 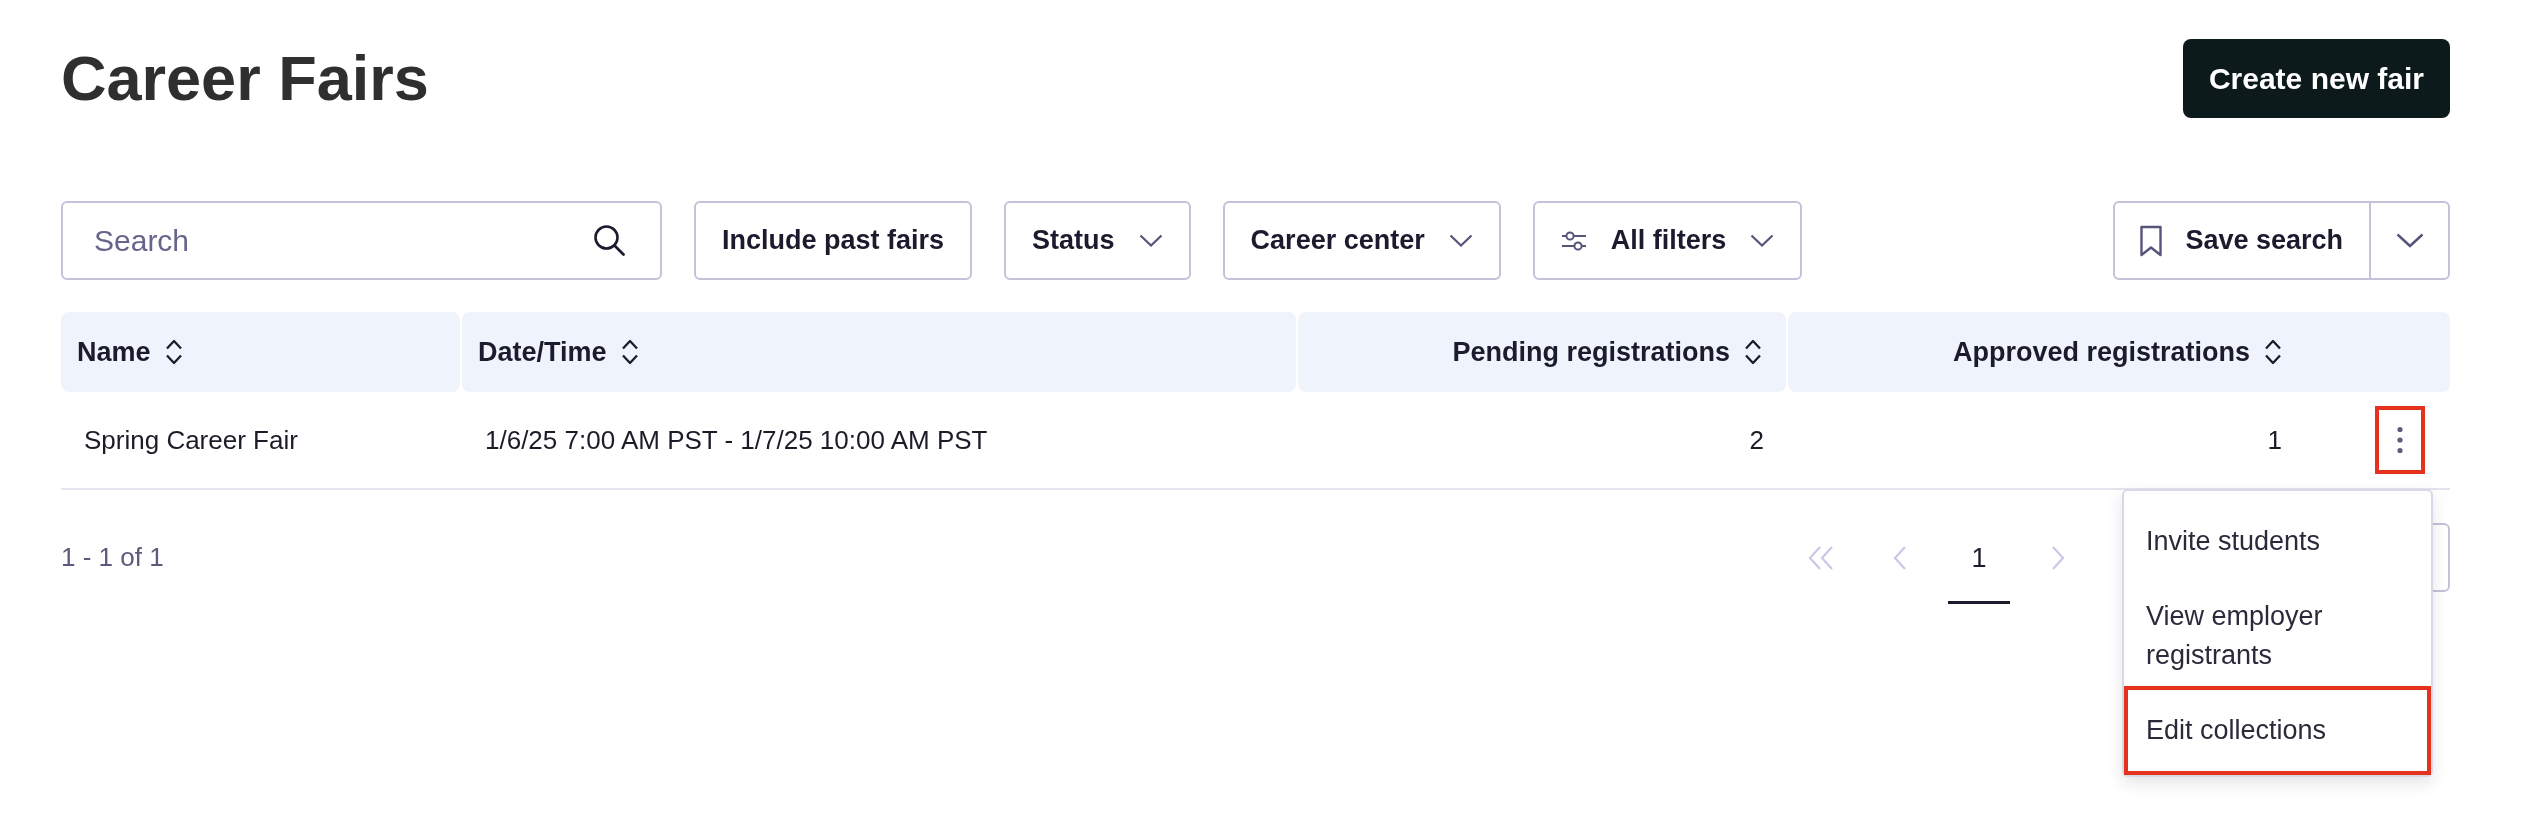 I want to click on menu-item: View employer registrants, so click(x=2277, y=636).